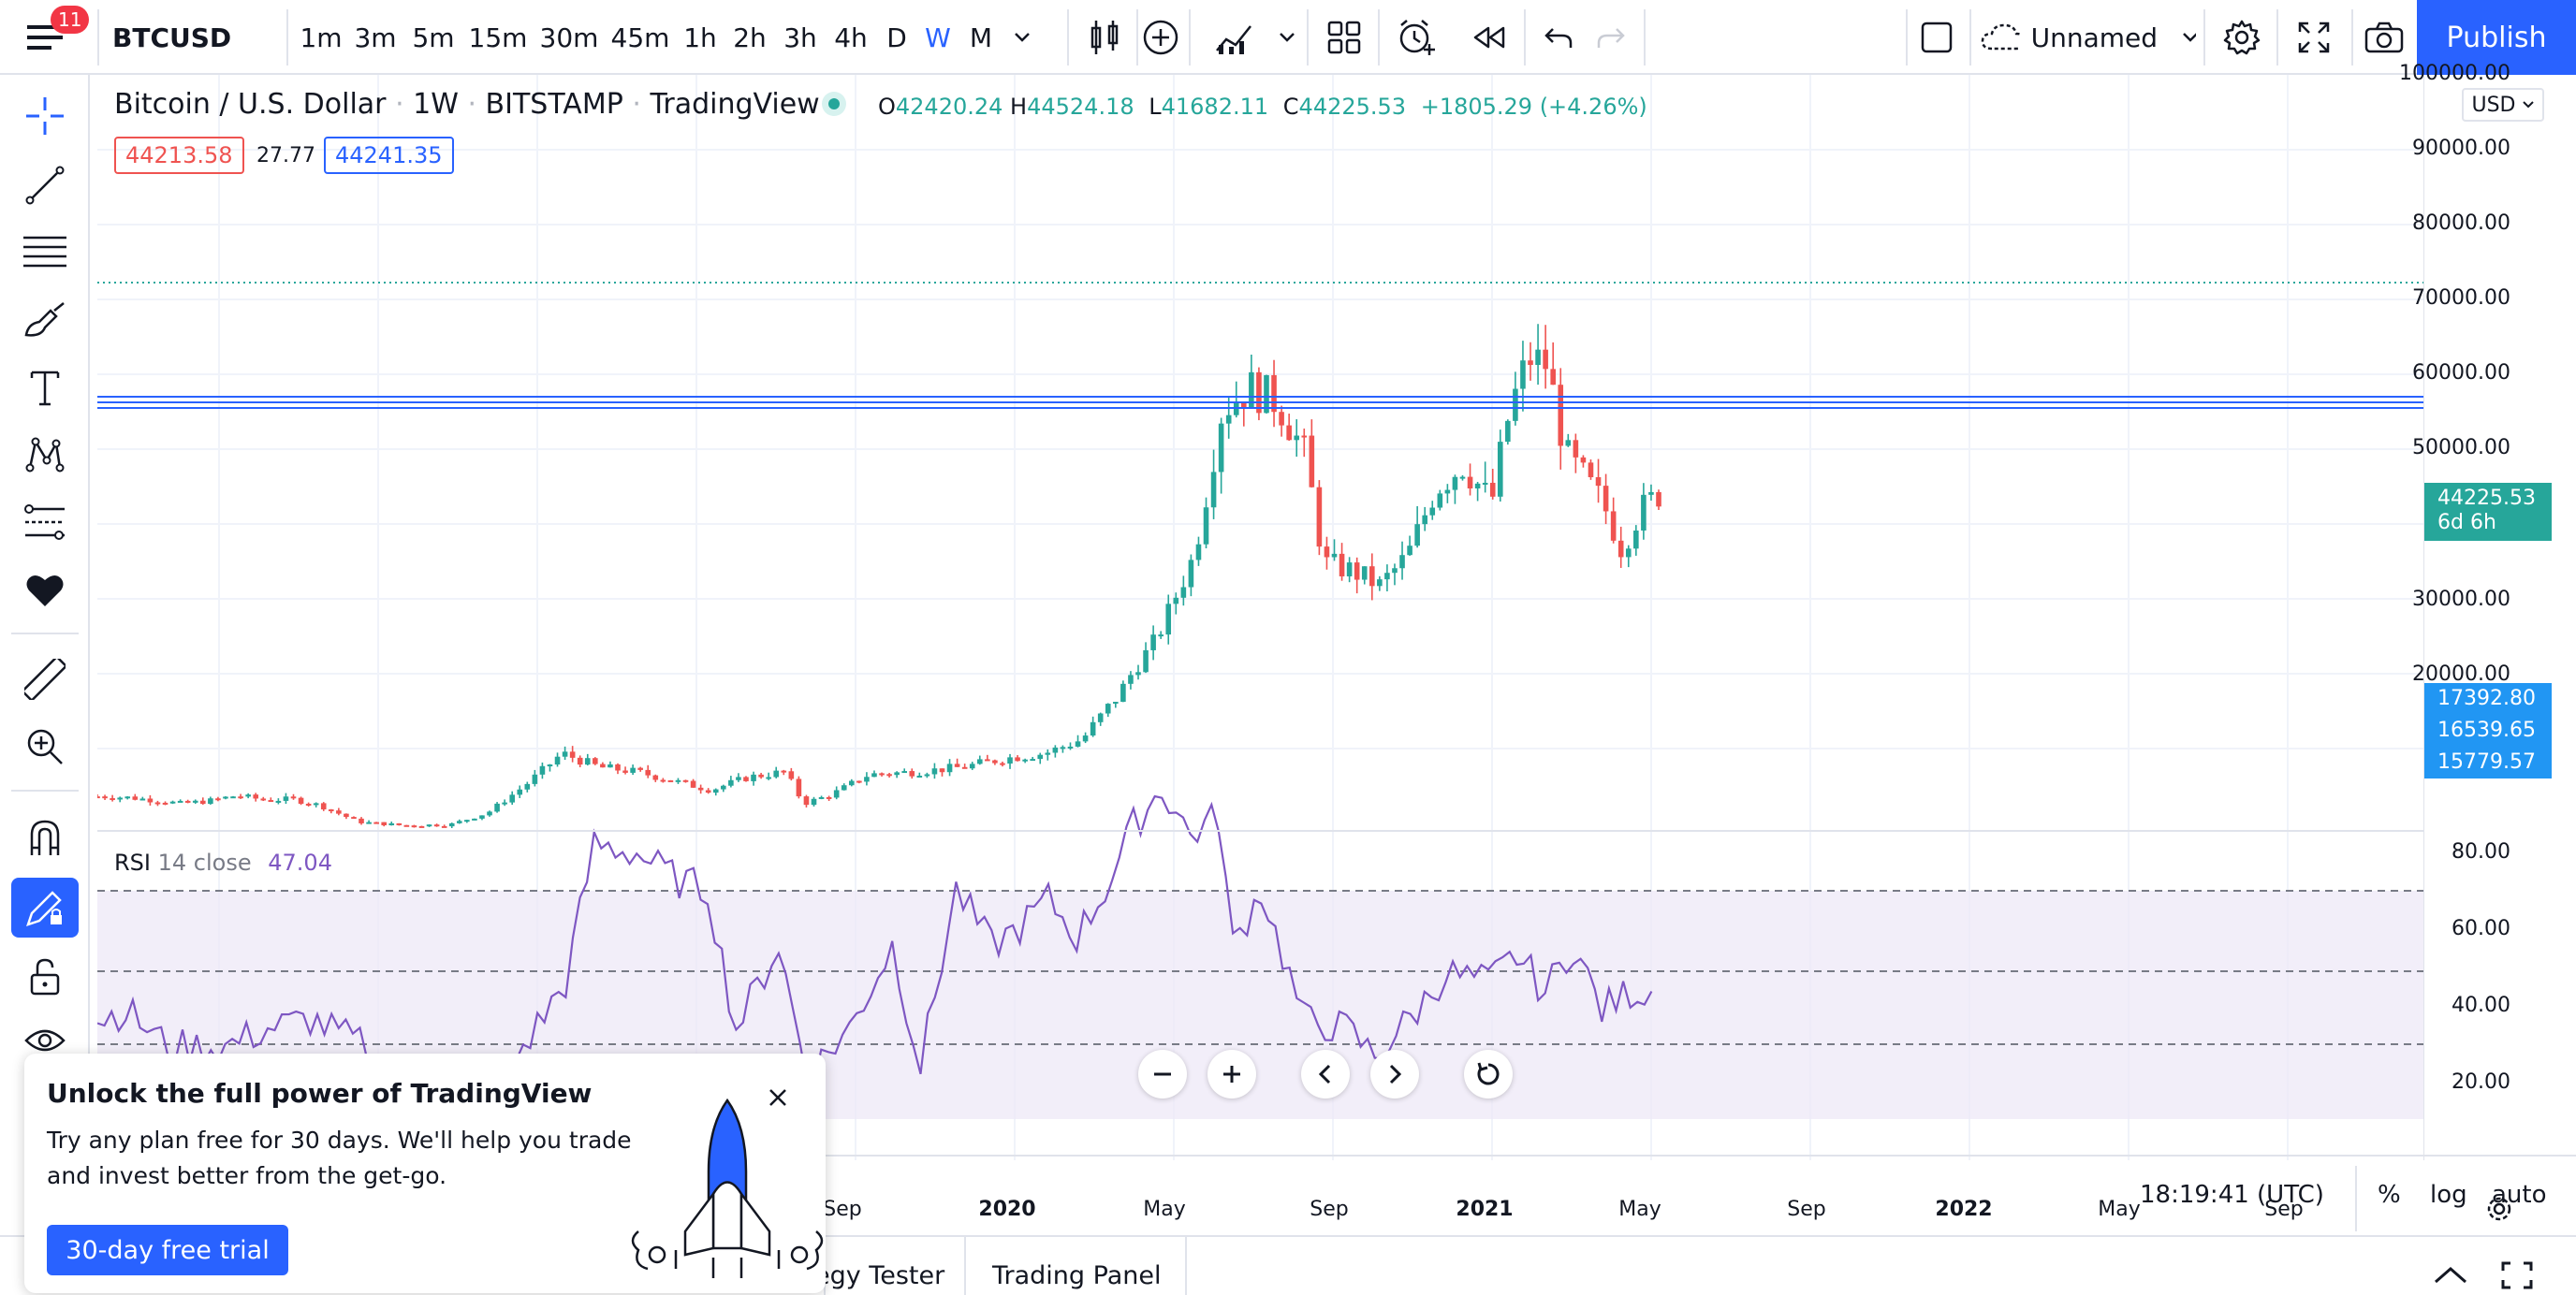  I want to click on auto-scale-toggle: auto, so click(2519, 1195).